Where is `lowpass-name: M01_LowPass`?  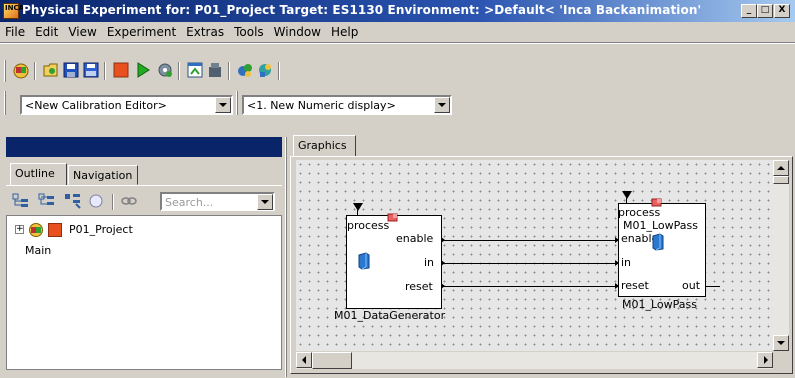
lowpass-name: M01_LowPass is located at coordinates (659, 304).